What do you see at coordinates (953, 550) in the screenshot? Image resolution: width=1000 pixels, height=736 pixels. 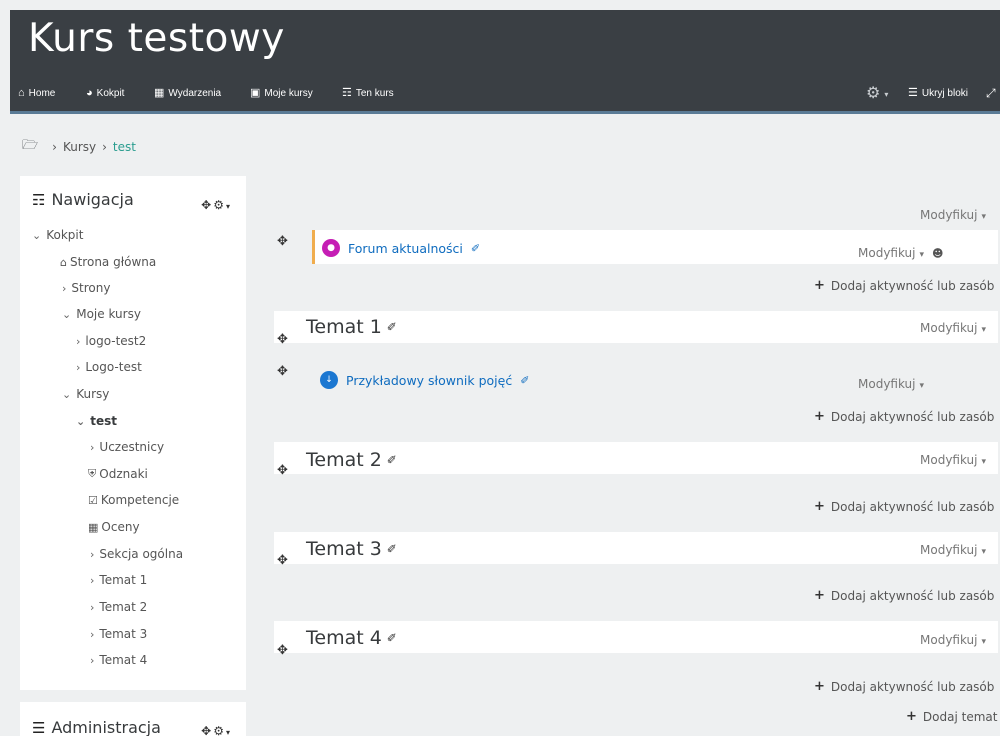 I see `edit-menu-temat-3: Modyfikuj ▾` at bounding box center [953, 550].